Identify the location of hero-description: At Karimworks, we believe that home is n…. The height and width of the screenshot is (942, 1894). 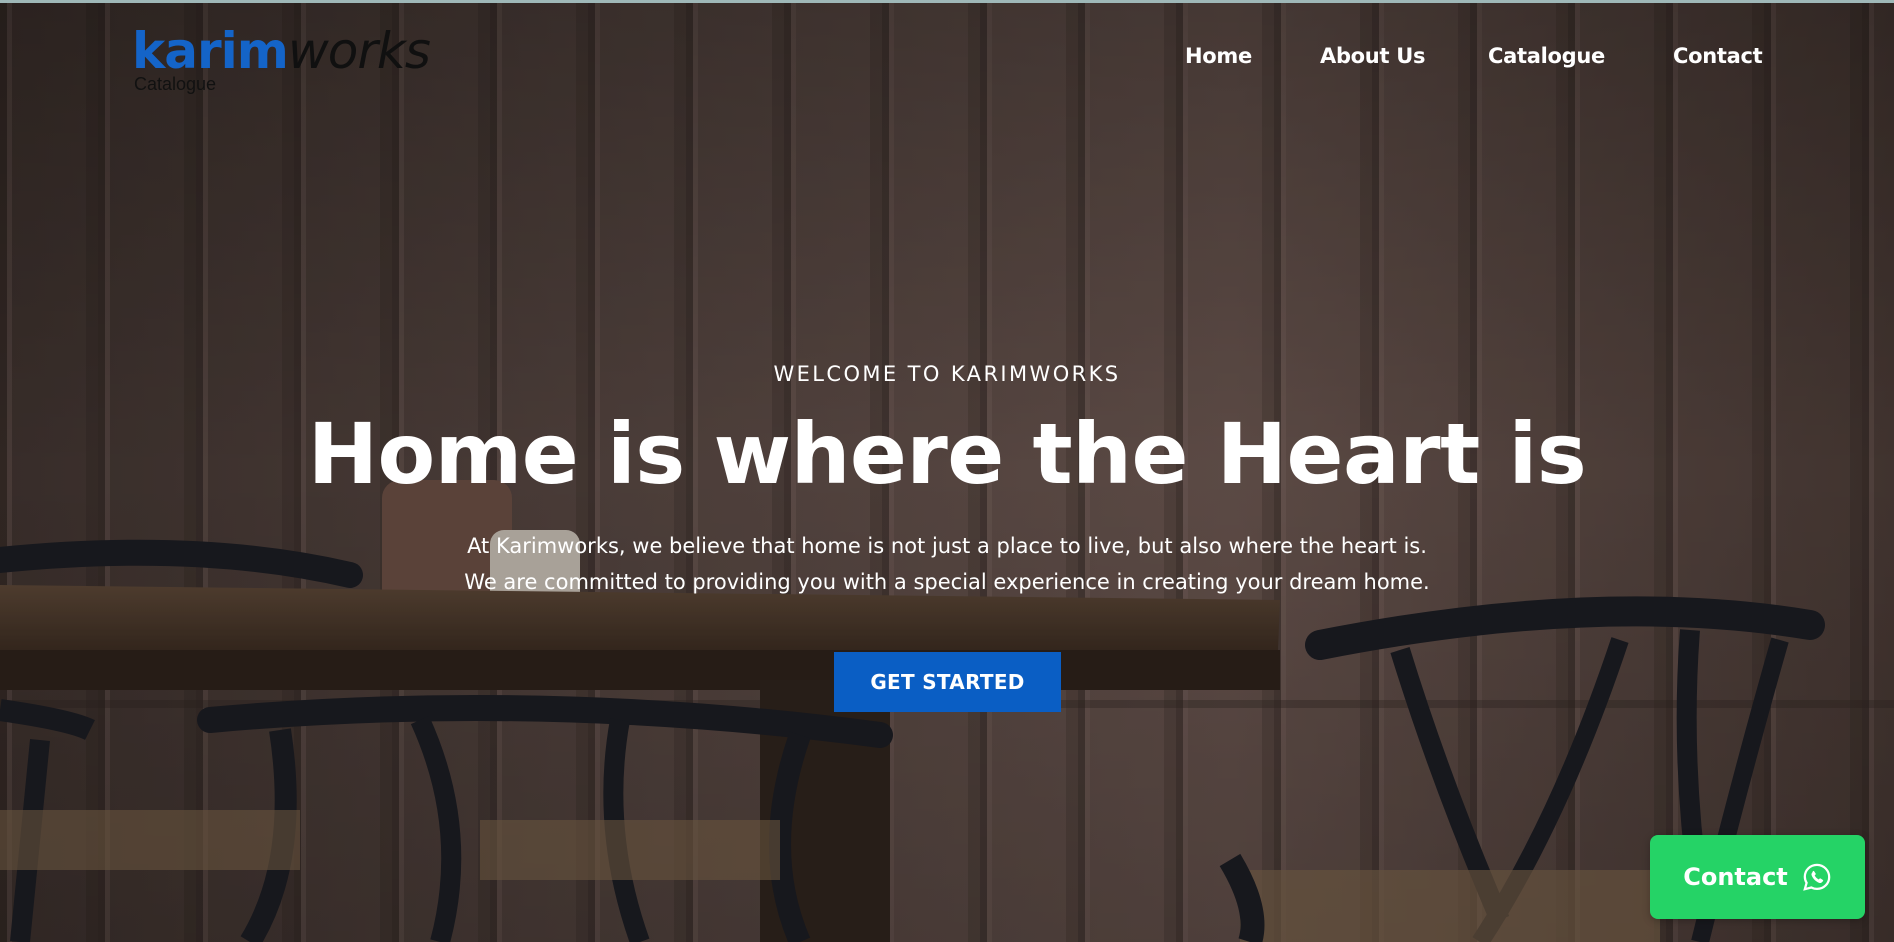
(947, 564).